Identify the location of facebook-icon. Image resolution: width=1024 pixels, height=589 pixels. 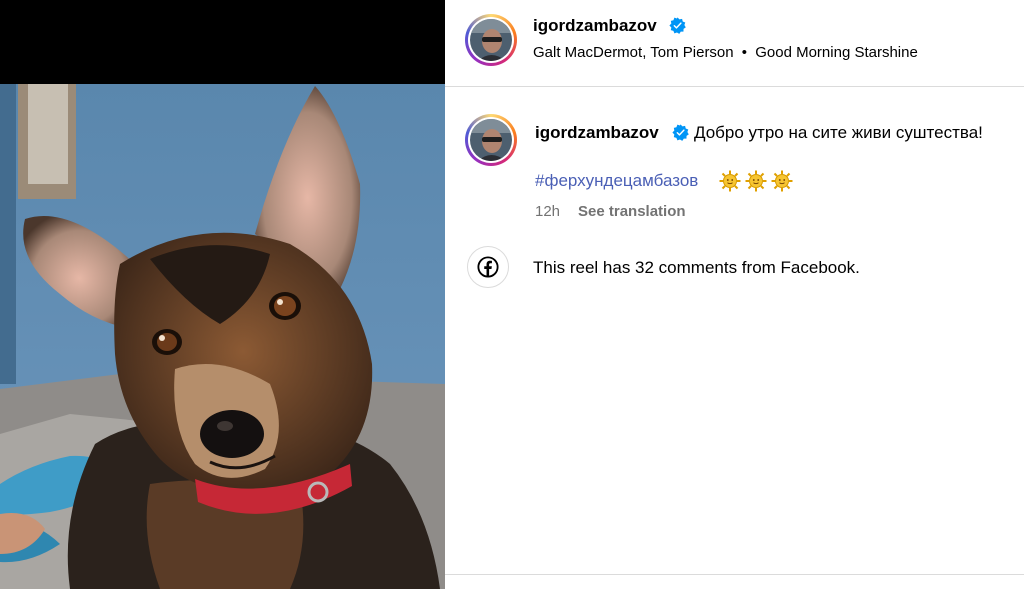
(488, 267).